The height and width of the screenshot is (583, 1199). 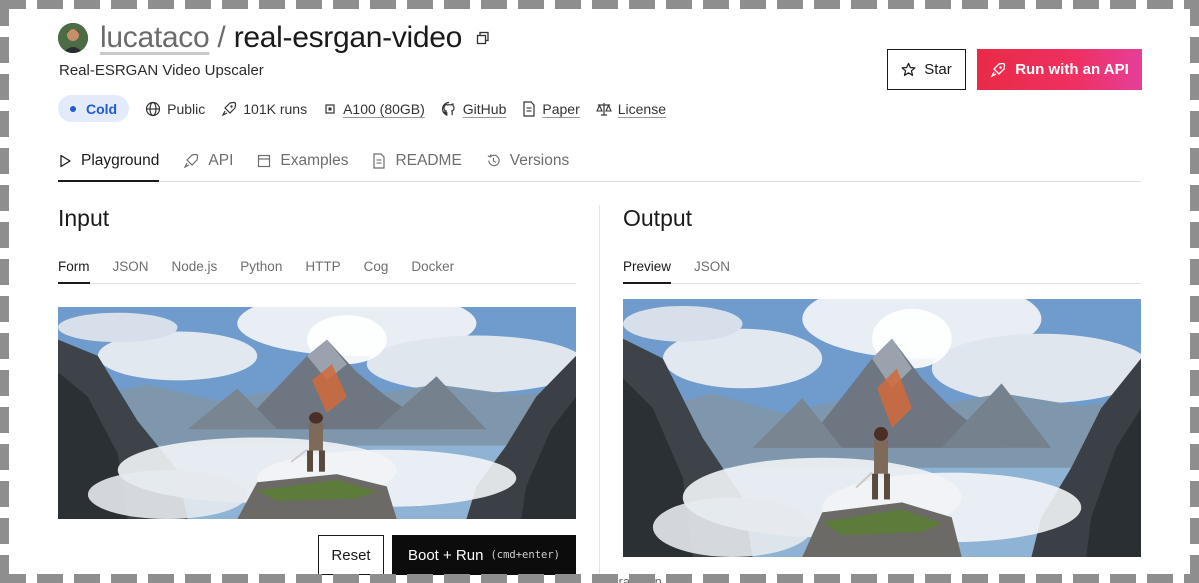 What do you see at coordinates (483, 38) in the screenshot?
I see `copy-icon` at bounding box center [483, 38].